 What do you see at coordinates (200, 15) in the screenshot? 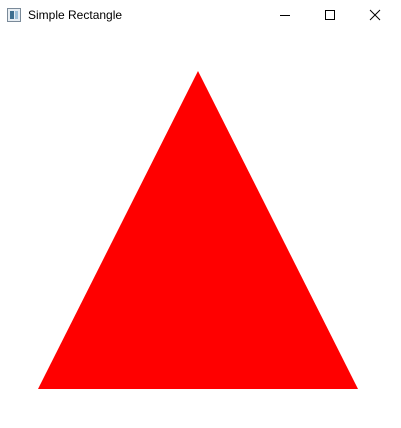
I see `title-bar: Simple Rectangle` at bounding box center [200, 15].